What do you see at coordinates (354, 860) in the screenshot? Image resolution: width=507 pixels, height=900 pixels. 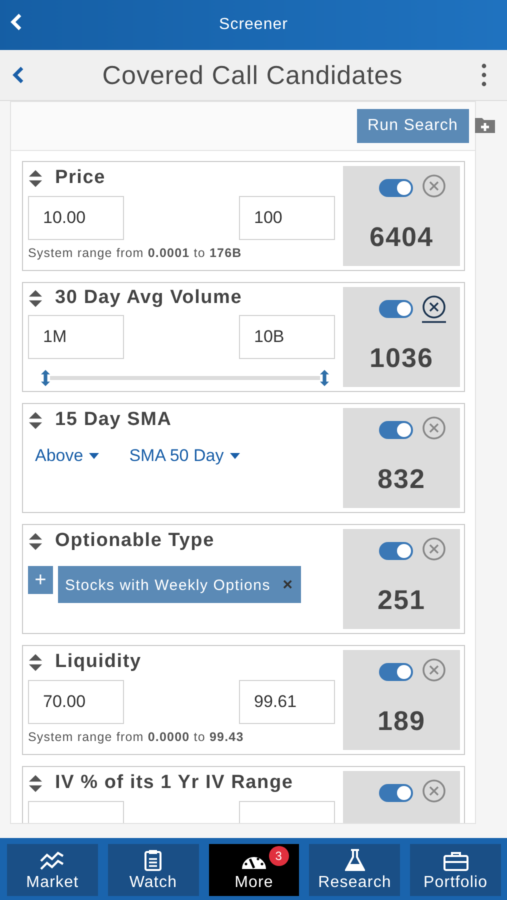 I see `flask-icon` at bounding box center [354, 860].